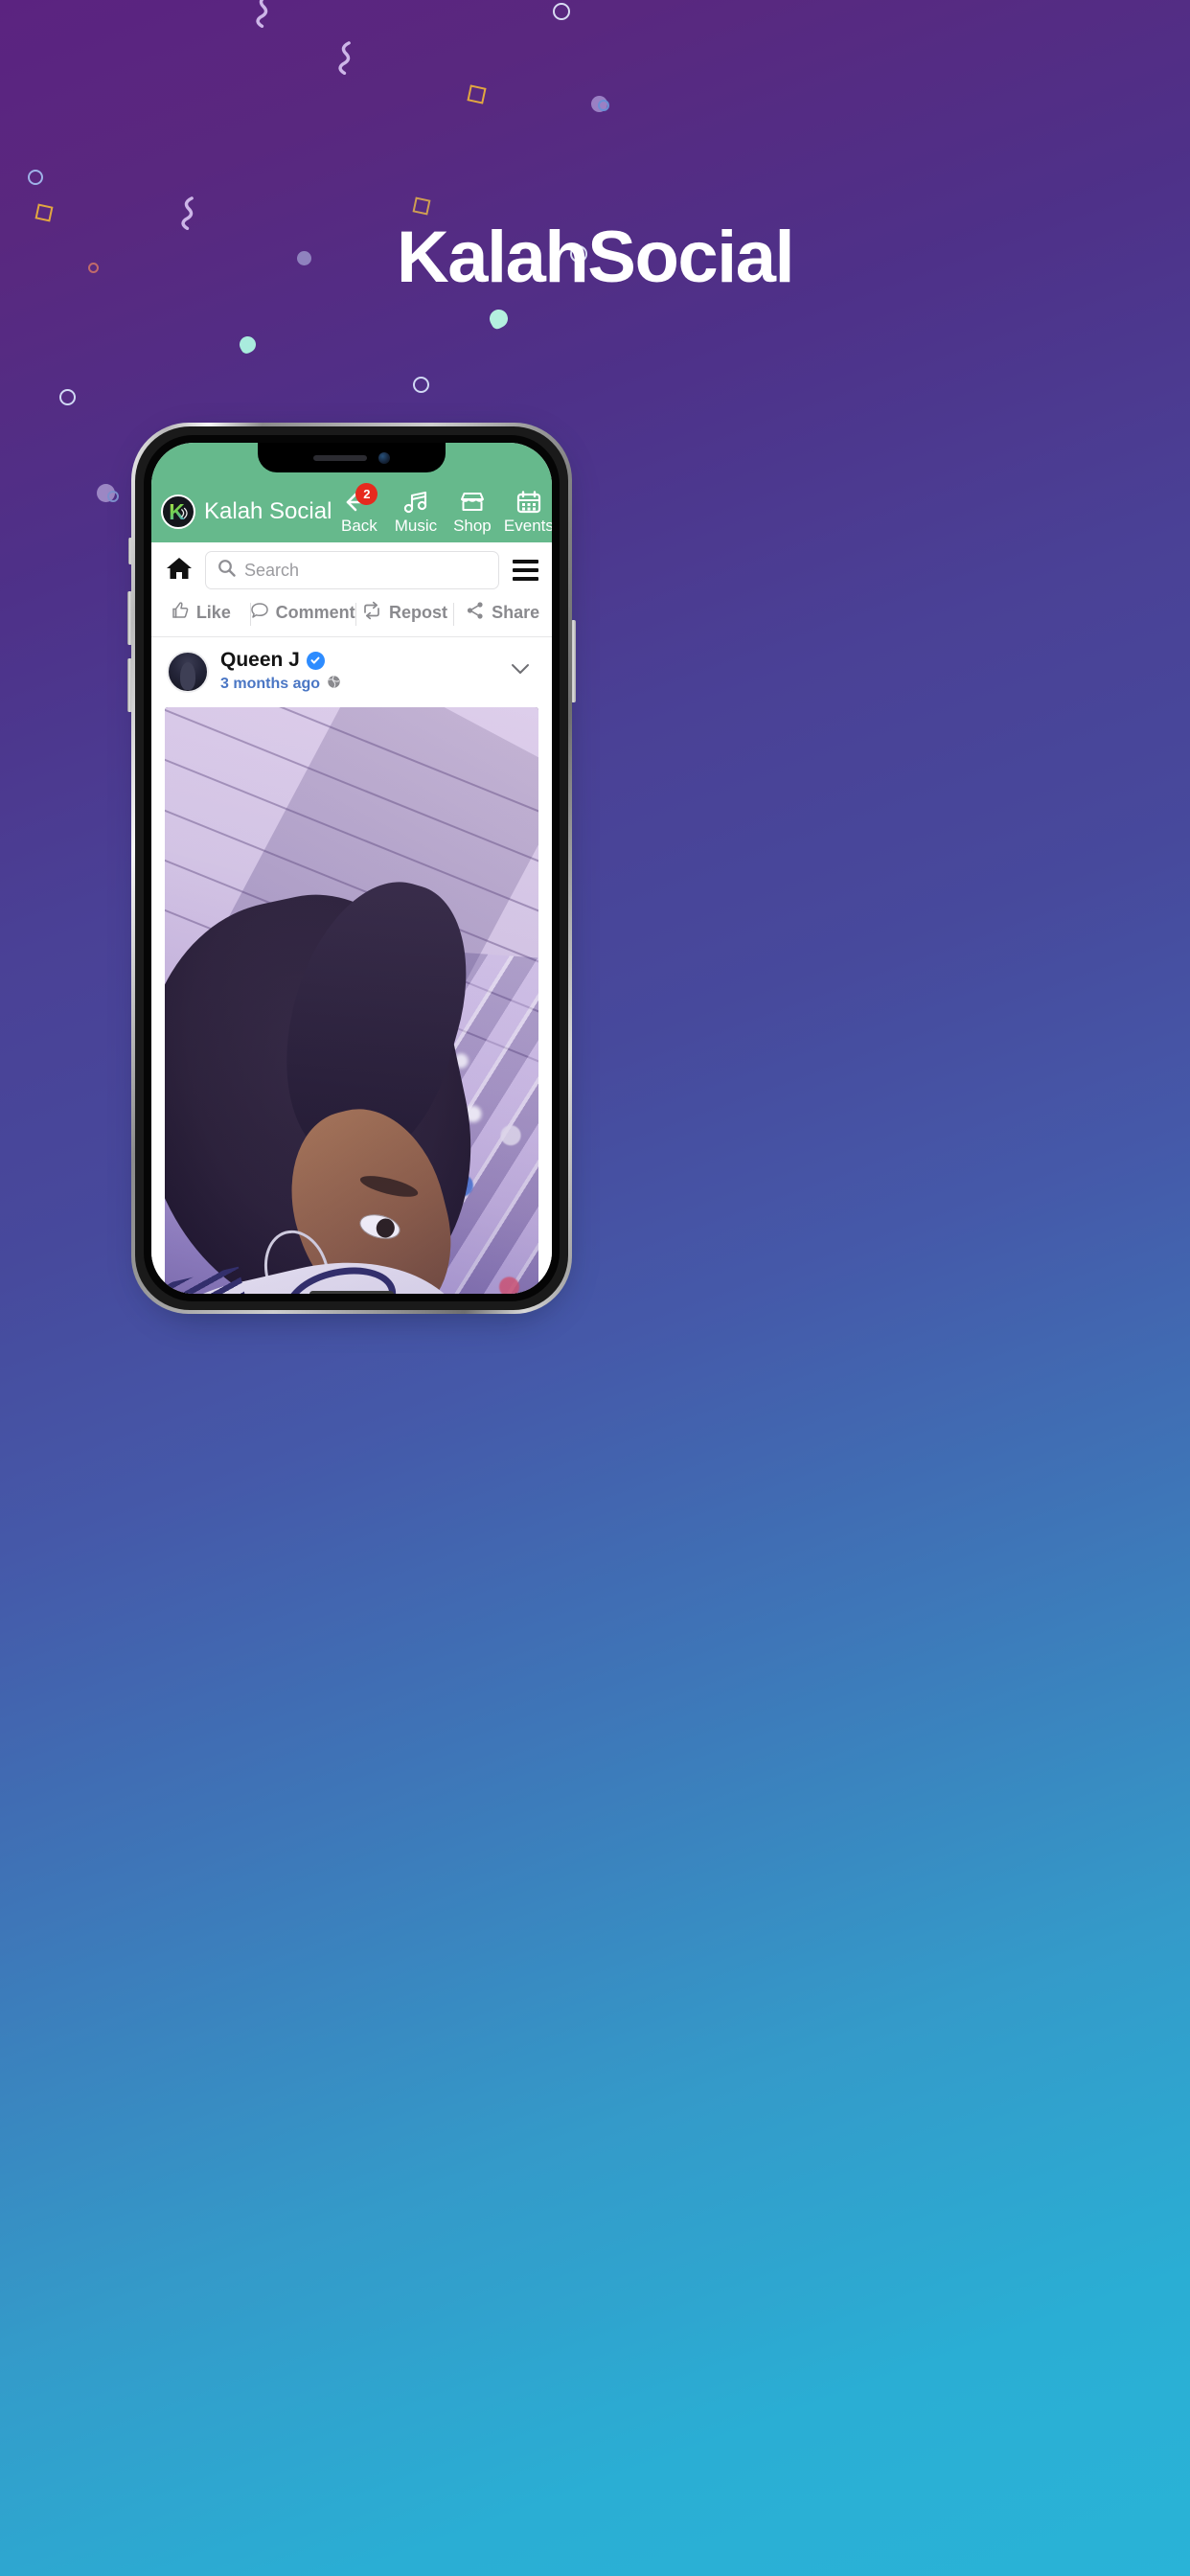 The width and height of the screenshot is (1190, 2576). What do you see at coordinates (334, 684) in the screenshot?
I see `globe-icon` at bounding box center [334, 684].